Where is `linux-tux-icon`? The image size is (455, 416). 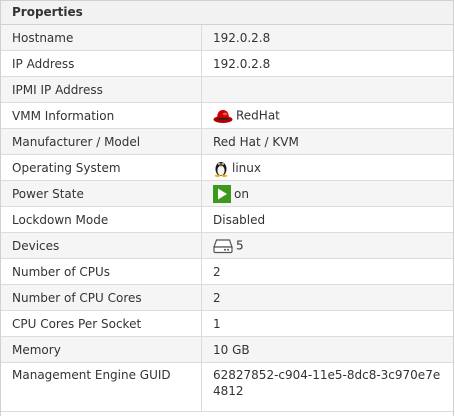
linux-tux-icon is located at coordinates (221, 168).